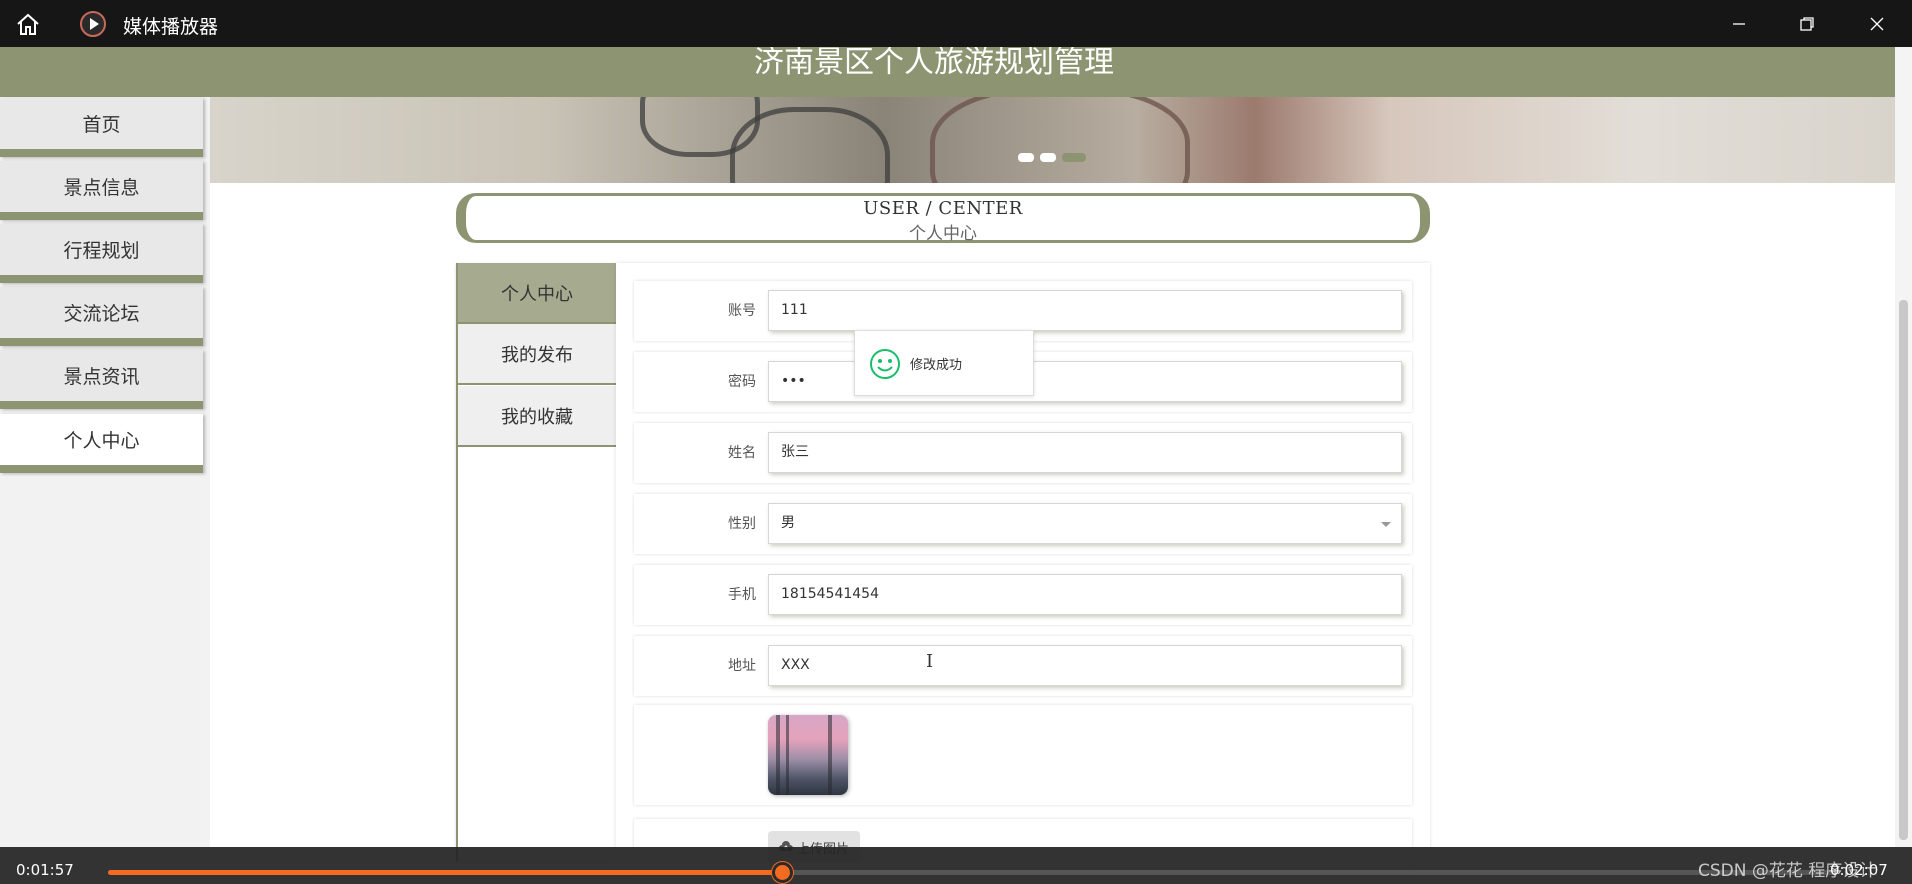 This screenshot has width=1912, height=884. Describe the element at coordinates (972, 872) in the screenshot. I see `seek-bar` at that location.